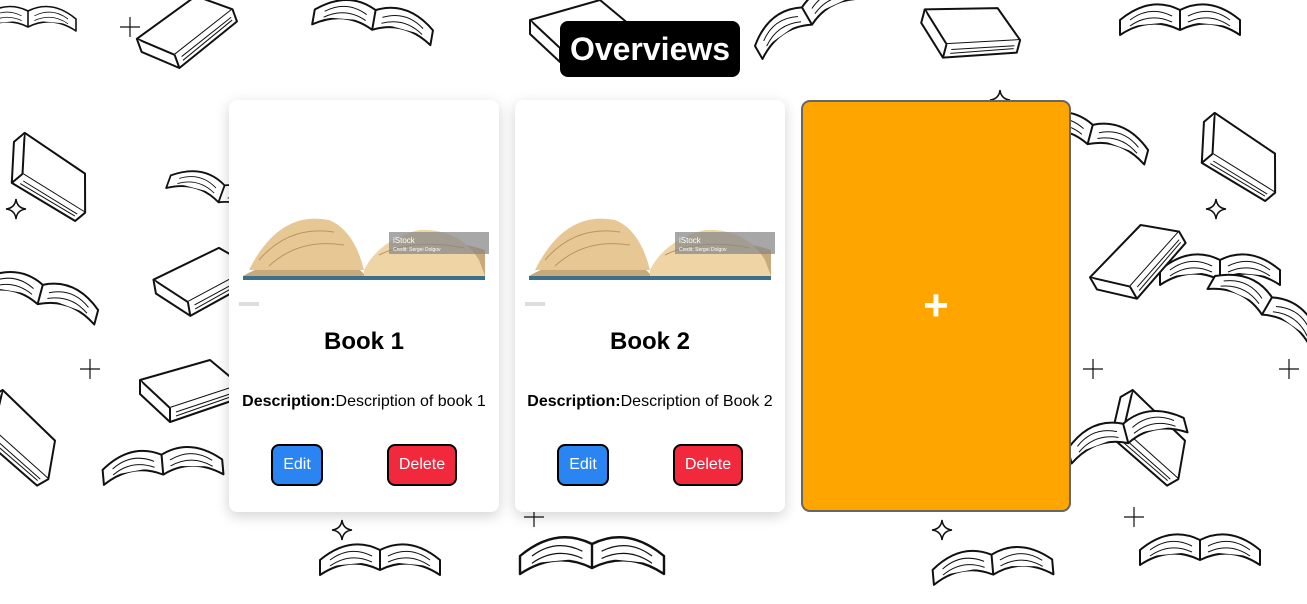 This screenshot has height=604, width=1307. Describe the element at coordinates (649, 341) in the screenshot. I see `book-title: Book 2` at that location.